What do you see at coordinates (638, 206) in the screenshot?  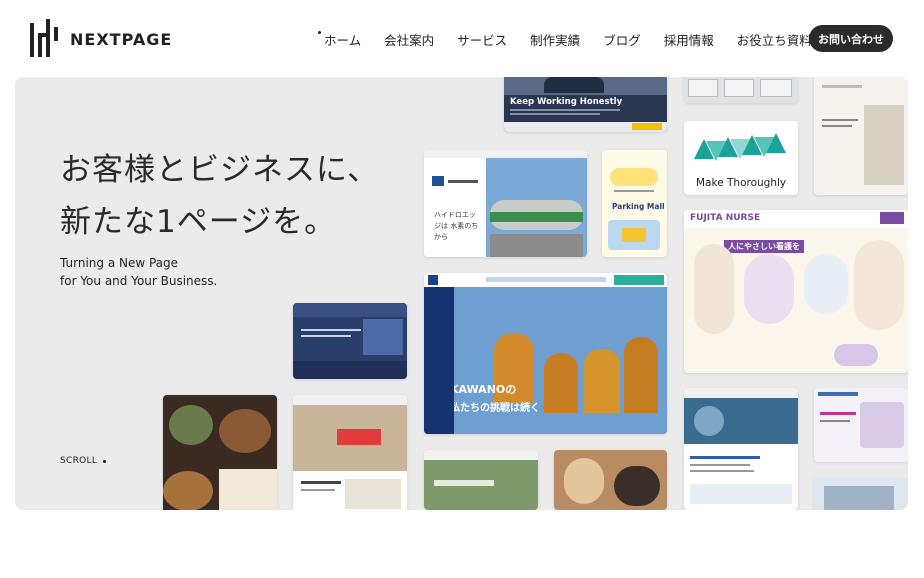 I see `parking-mall-label: Parking Mall` at bounding box center [638, 206].